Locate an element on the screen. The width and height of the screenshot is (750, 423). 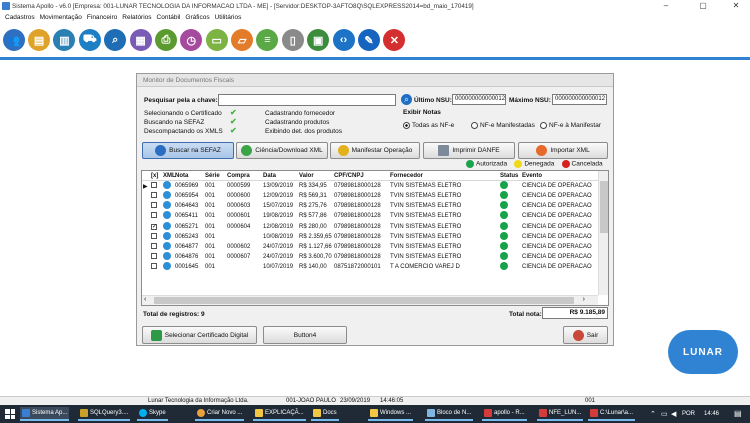
search-key-input is located at coordinates (307, 100).